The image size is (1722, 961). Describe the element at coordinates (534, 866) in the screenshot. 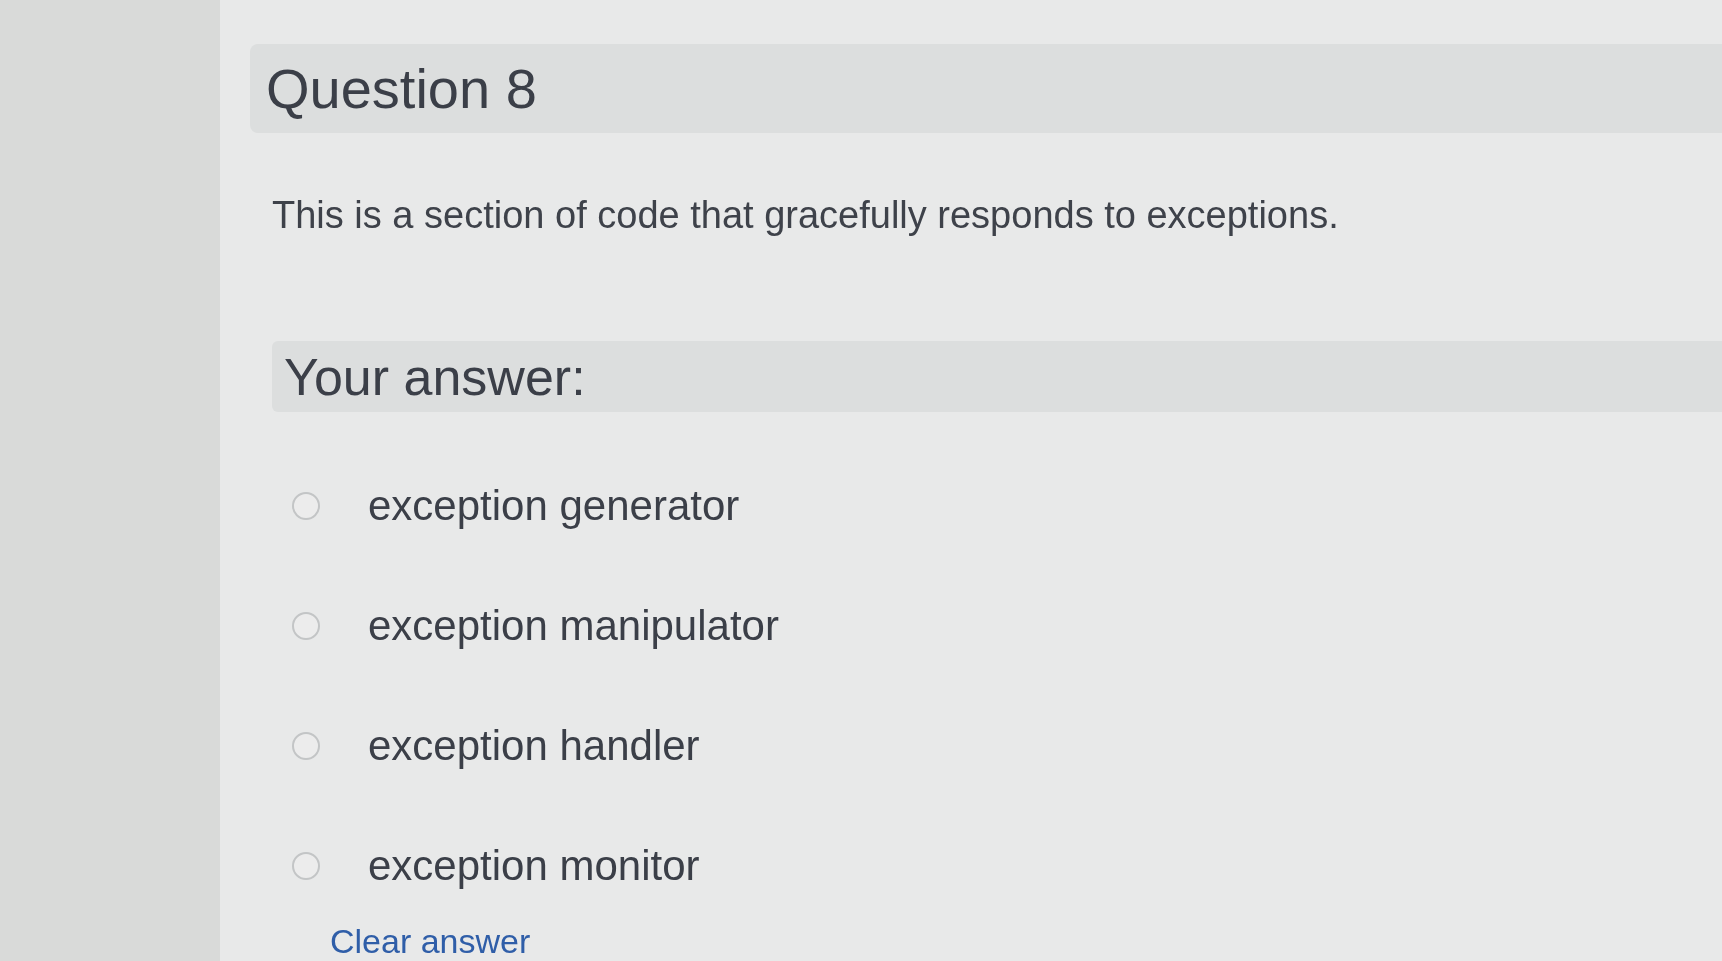

I see `option-label: exception monitor` at that location.